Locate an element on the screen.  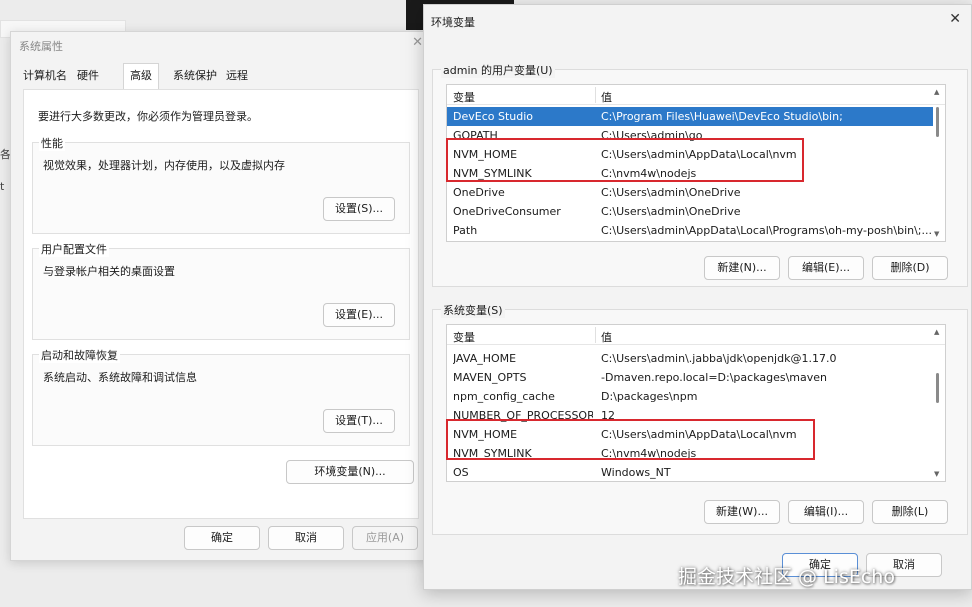
table-row: npm_config_cache D:\packages\npm is located at coordinates (690, 396).